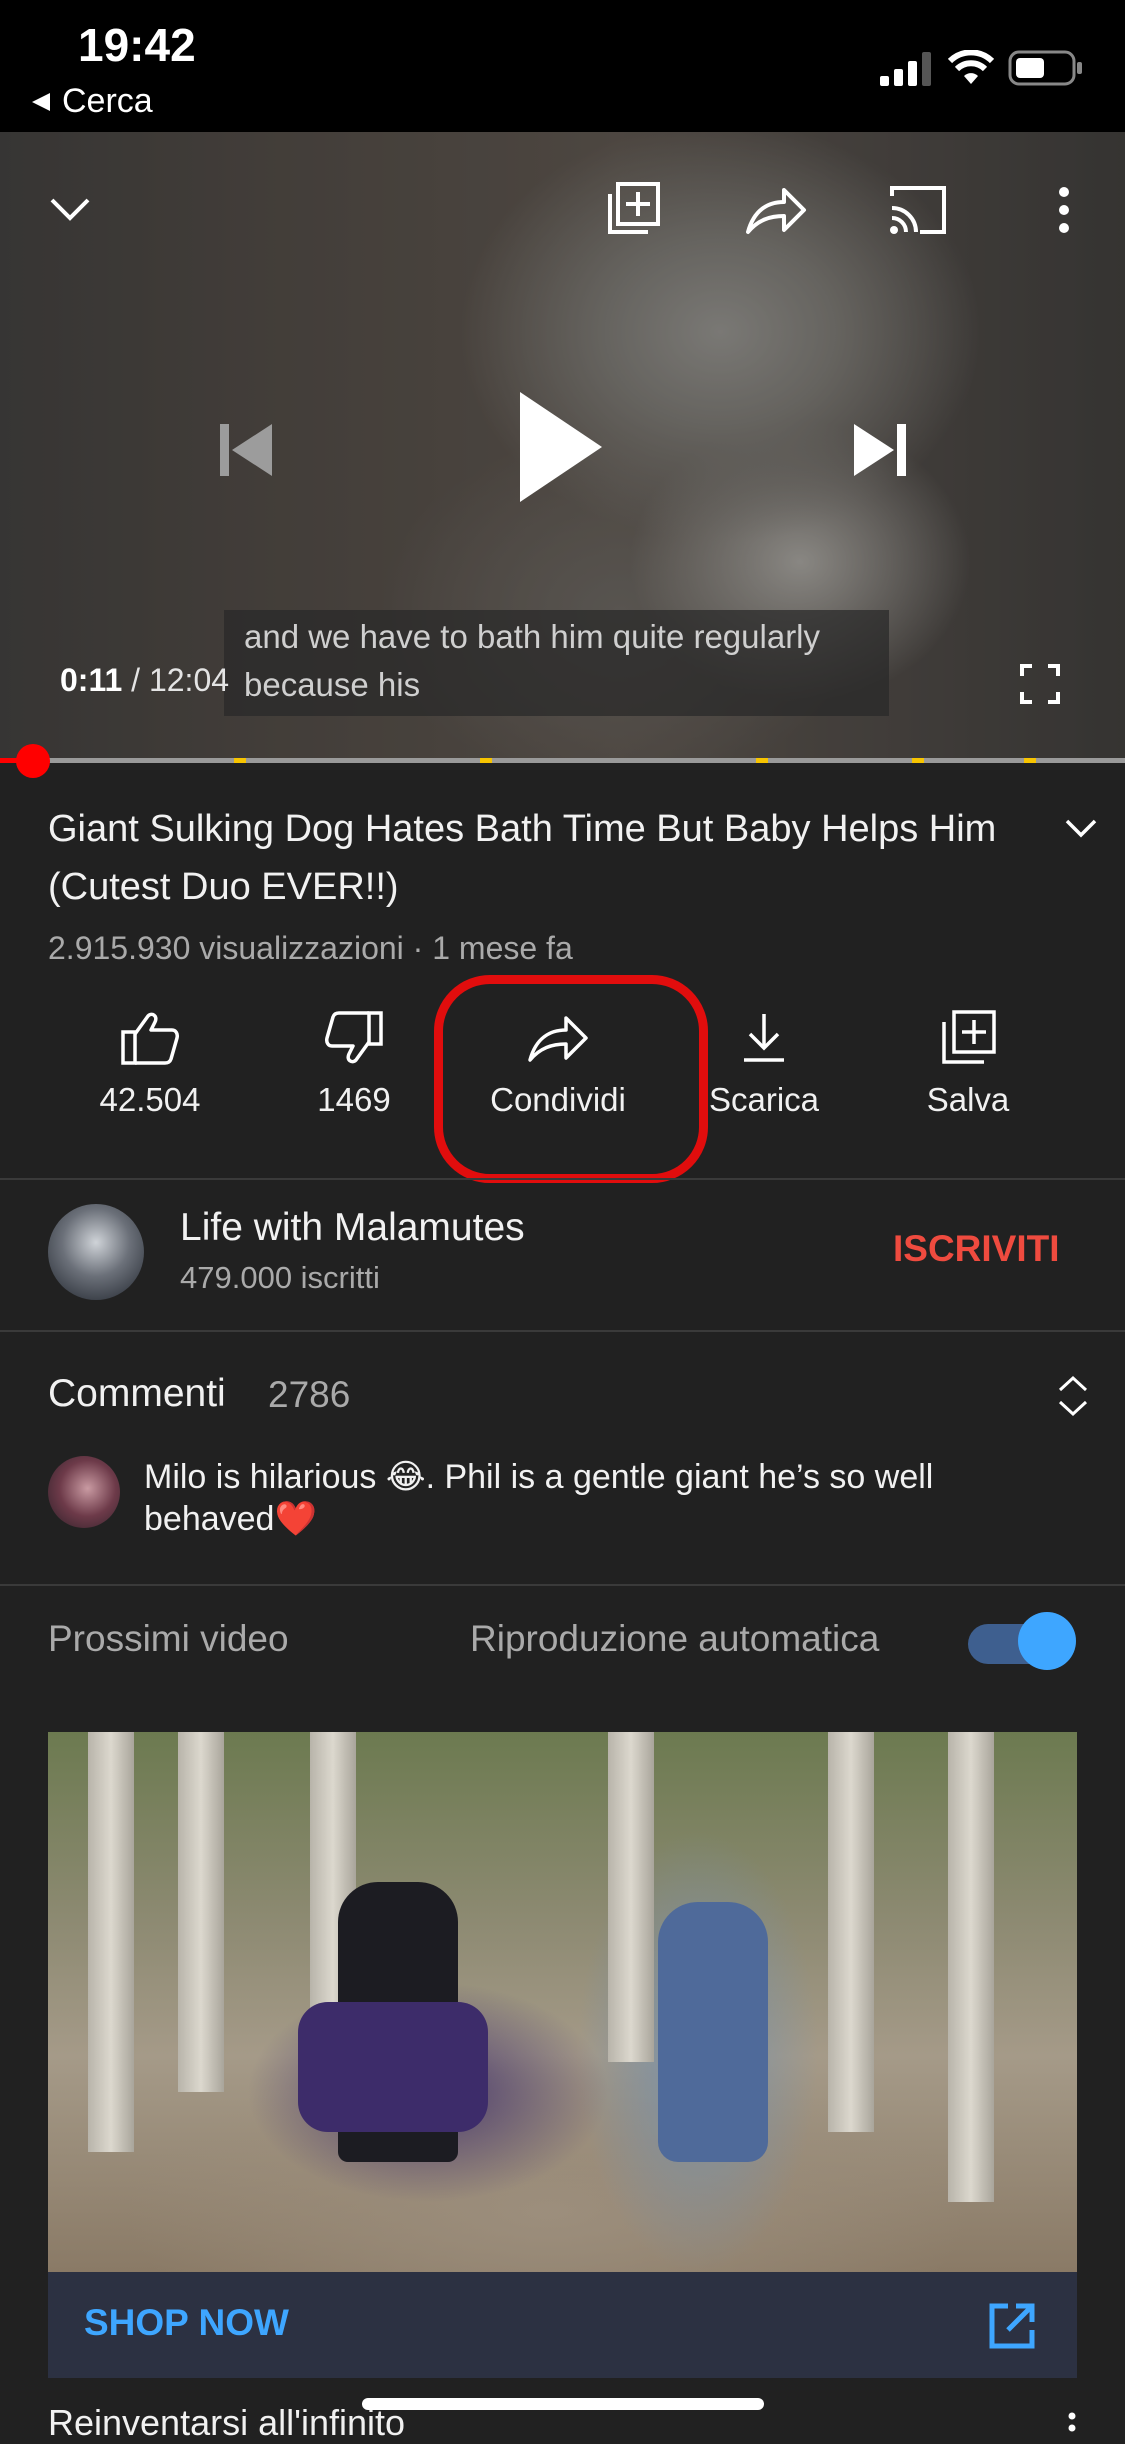 Image resolution: width=1125 pixels, height=2444 pixels. I want to click on thumbs-up-icon, so click(150, 1038).